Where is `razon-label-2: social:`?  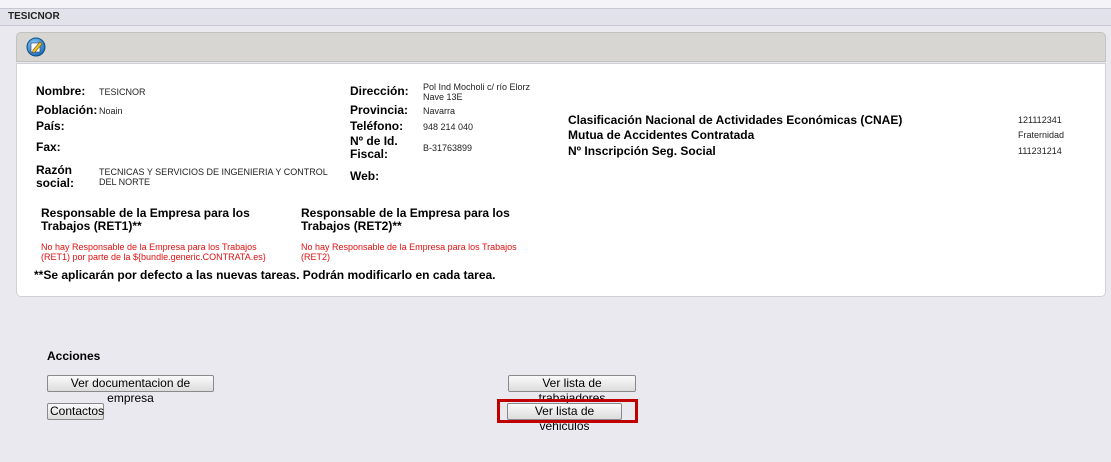
razon-label-2: social: is located at coordinates (55, 183).